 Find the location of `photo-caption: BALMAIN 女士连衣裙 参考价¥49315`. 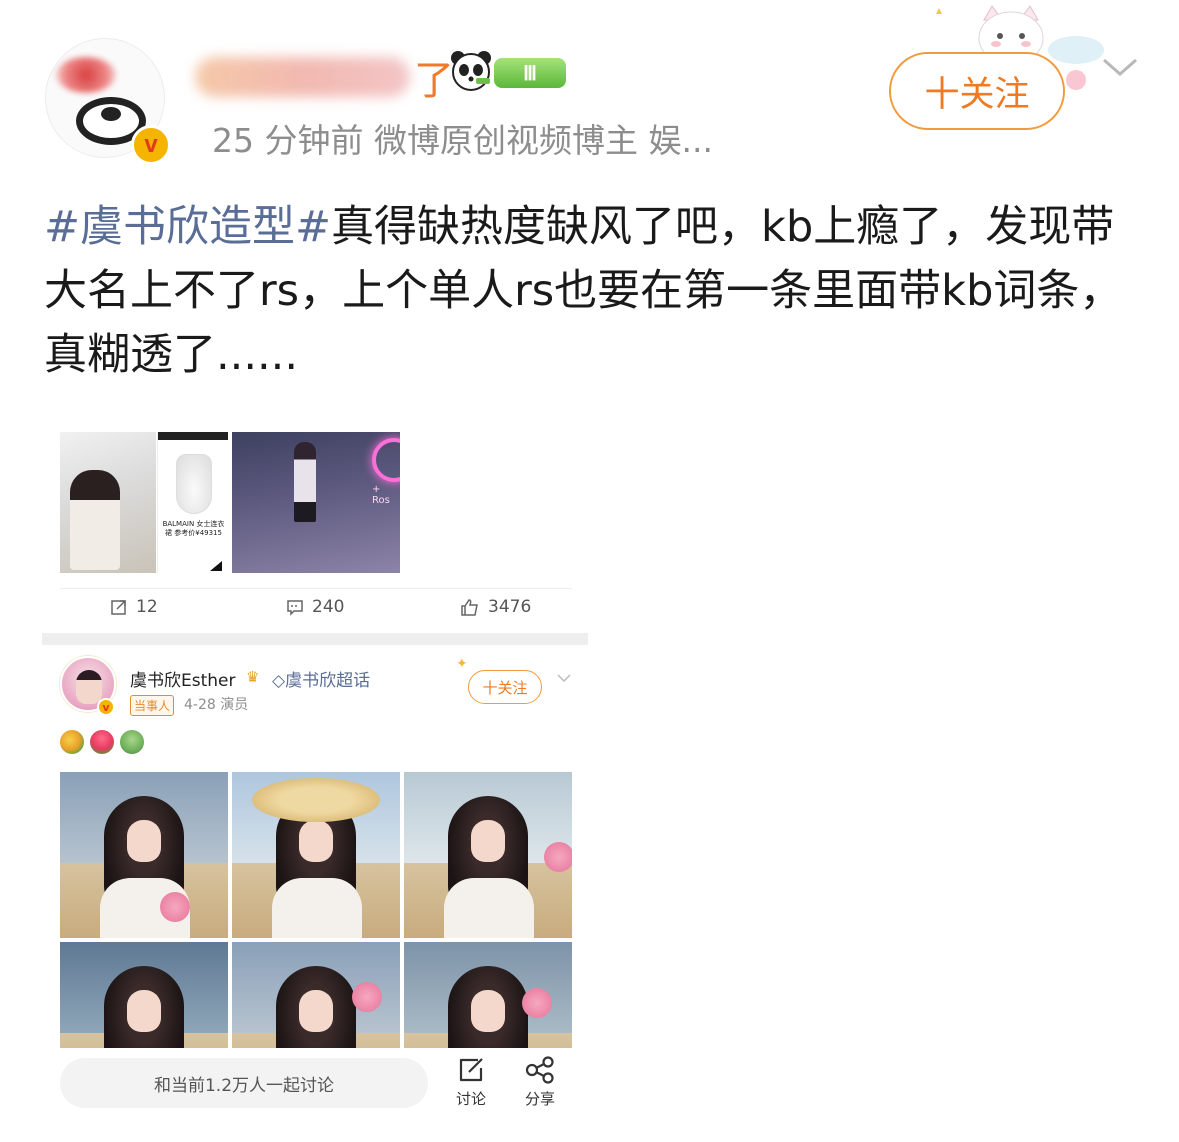

photo-caption: BALMAIN 女士连衣裙 参考价¥49315 is located at coordinates (193, 528).